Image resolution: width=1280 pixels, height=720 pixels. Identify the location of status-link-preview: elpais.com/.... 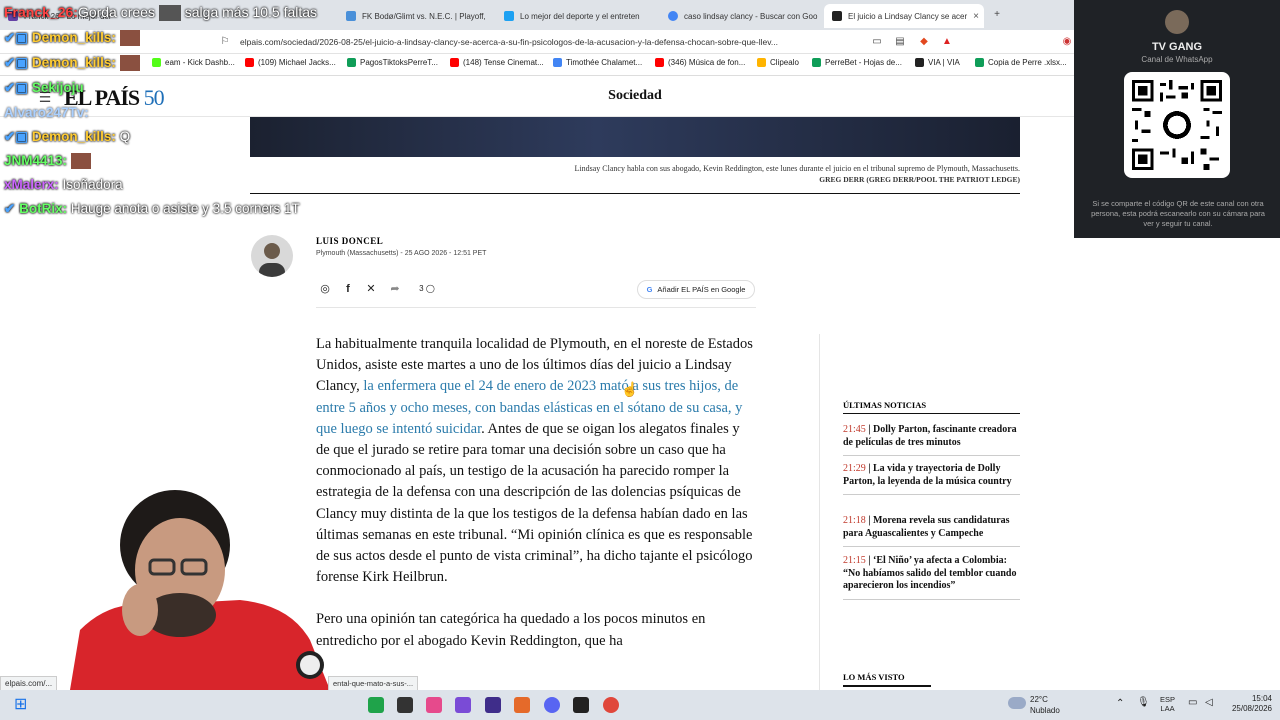
(29, 683).